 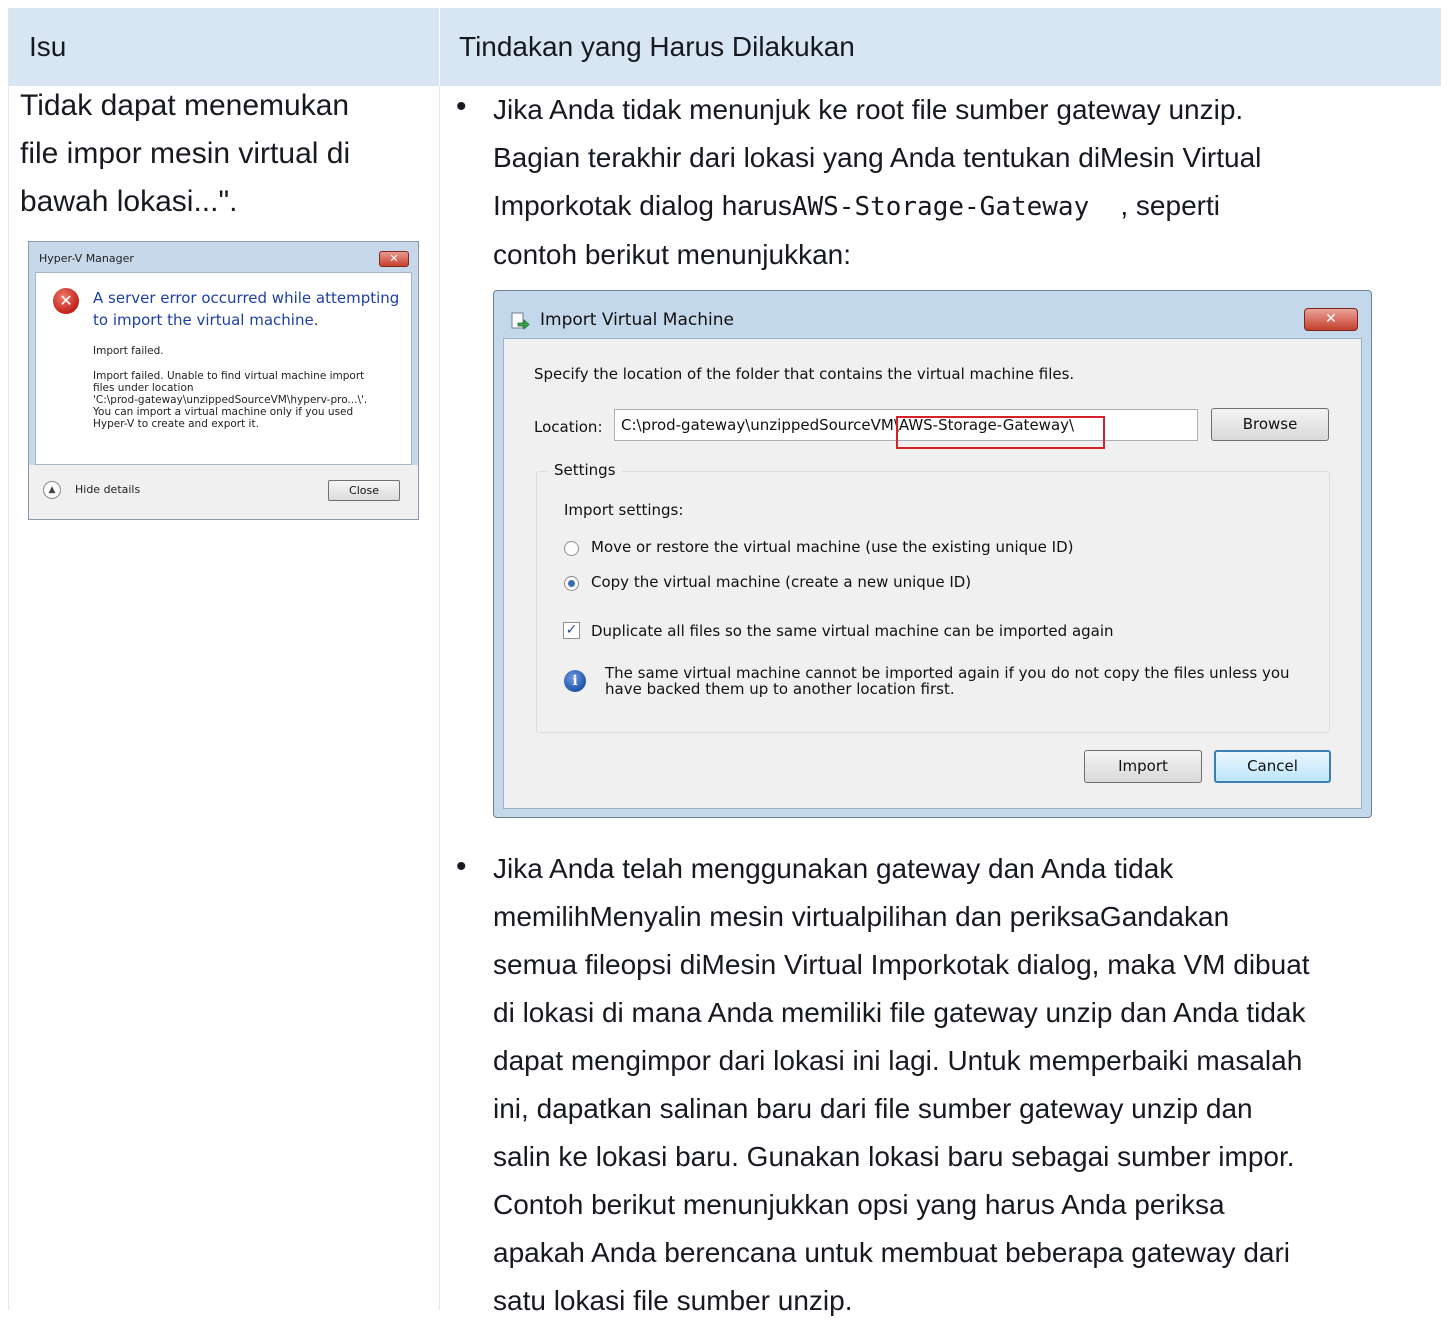 What do you see at coordinates (585, 470) in the screenshot?
I see `settings-label: Settings` at bounding box center [585, 470].